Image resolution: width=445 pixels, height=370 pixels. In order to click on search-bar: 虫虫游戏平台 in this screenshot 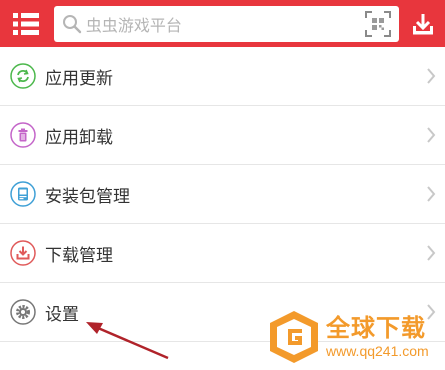, I will do `click(226, 23)`.